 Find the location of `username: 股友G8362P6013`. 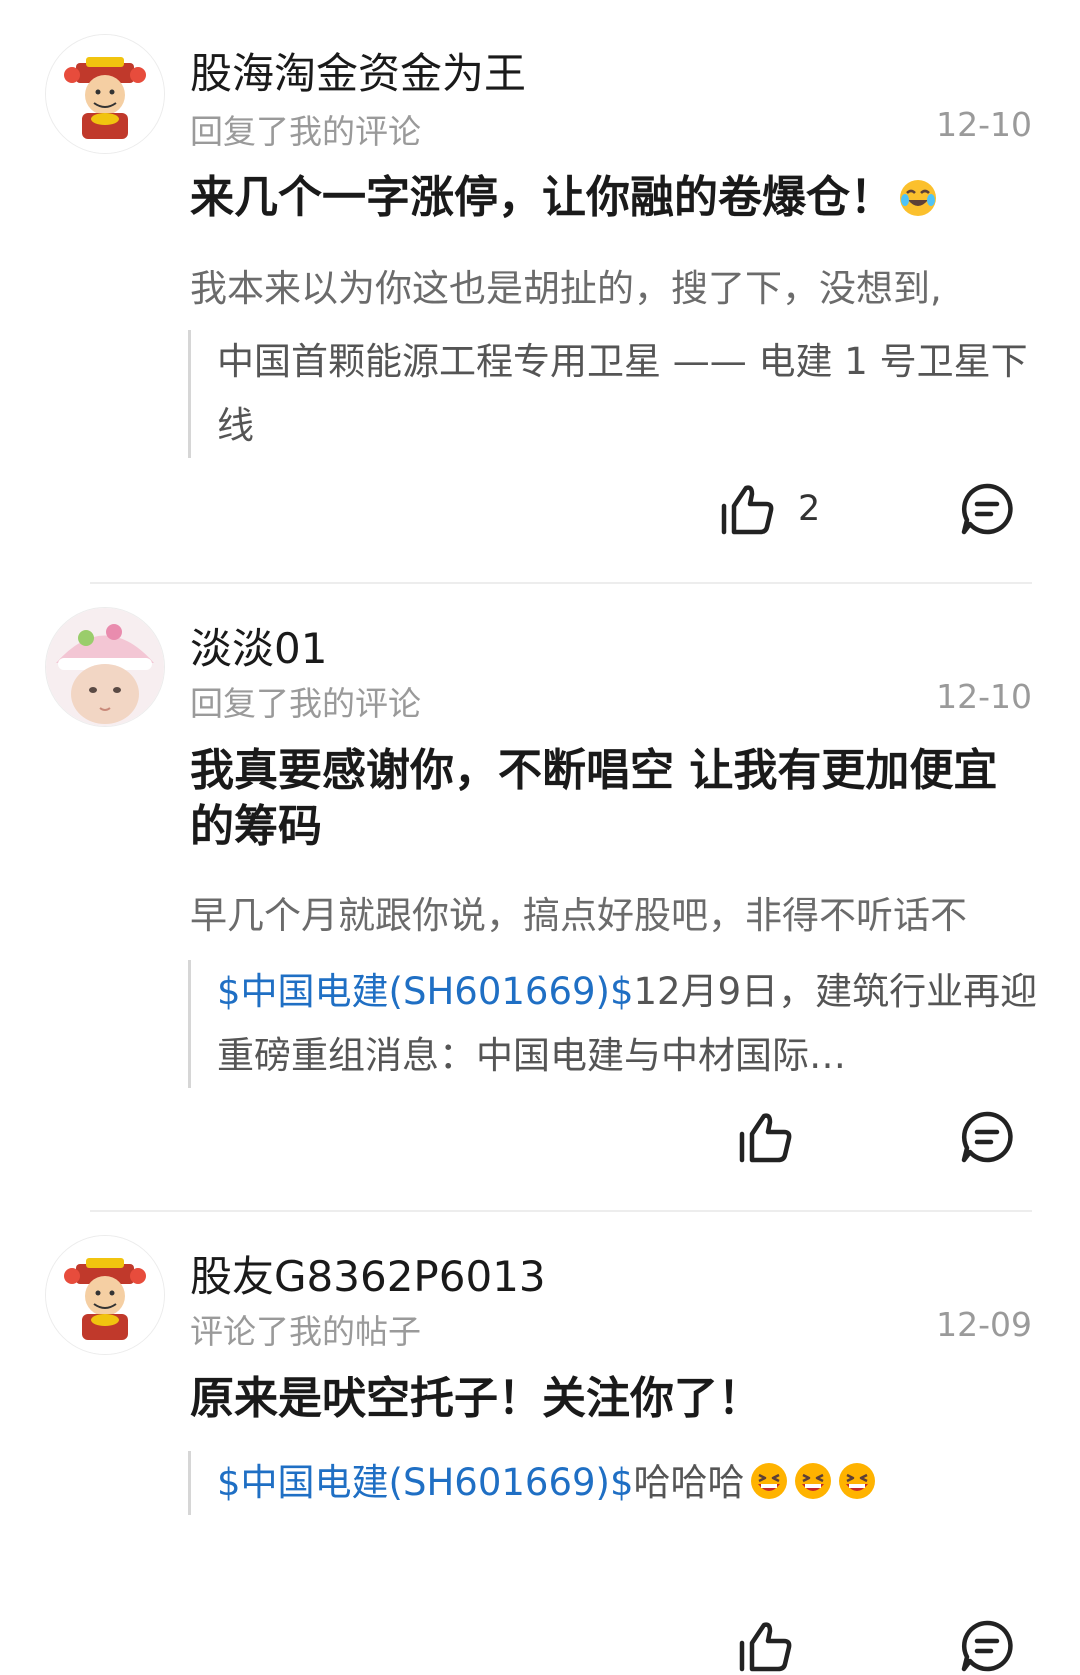

username: 股友G8362P6013 is located at coordinates (368, 1273).